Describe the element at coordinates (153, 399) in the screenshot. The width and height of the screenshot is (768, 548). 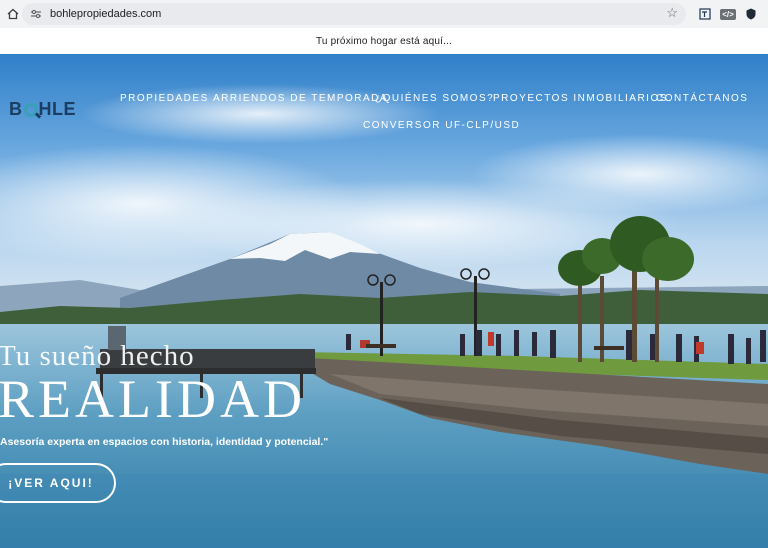
I see `hero-title: REALIDAD` at that location.